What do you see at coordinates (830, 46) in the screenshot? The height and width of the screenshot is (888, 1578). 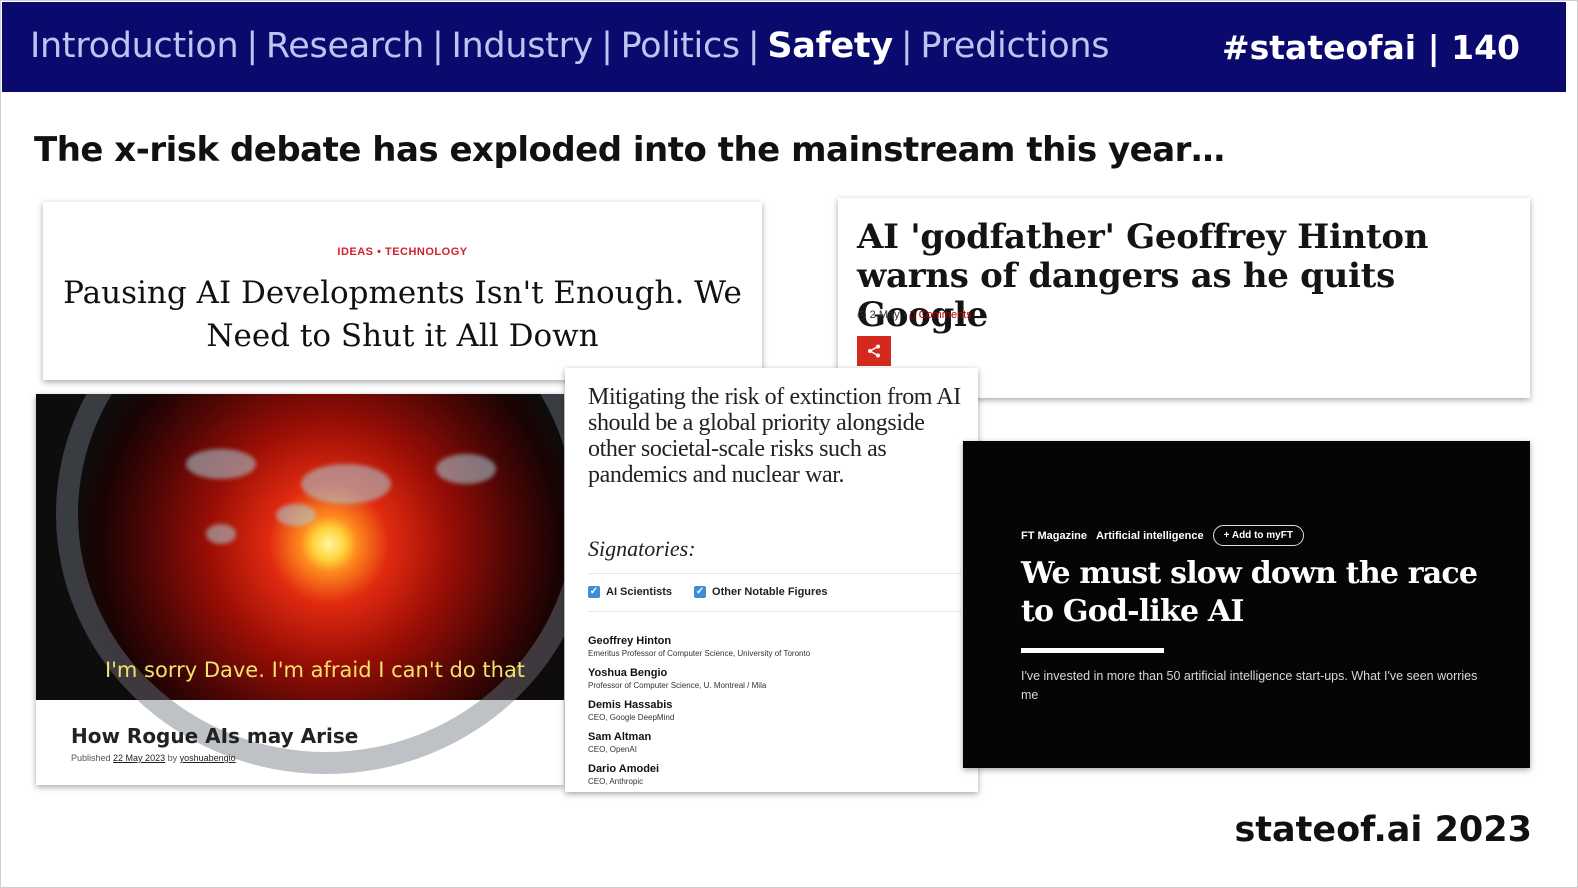 I see `nav-item-safety: Safety` at bounding box center [830, 46].